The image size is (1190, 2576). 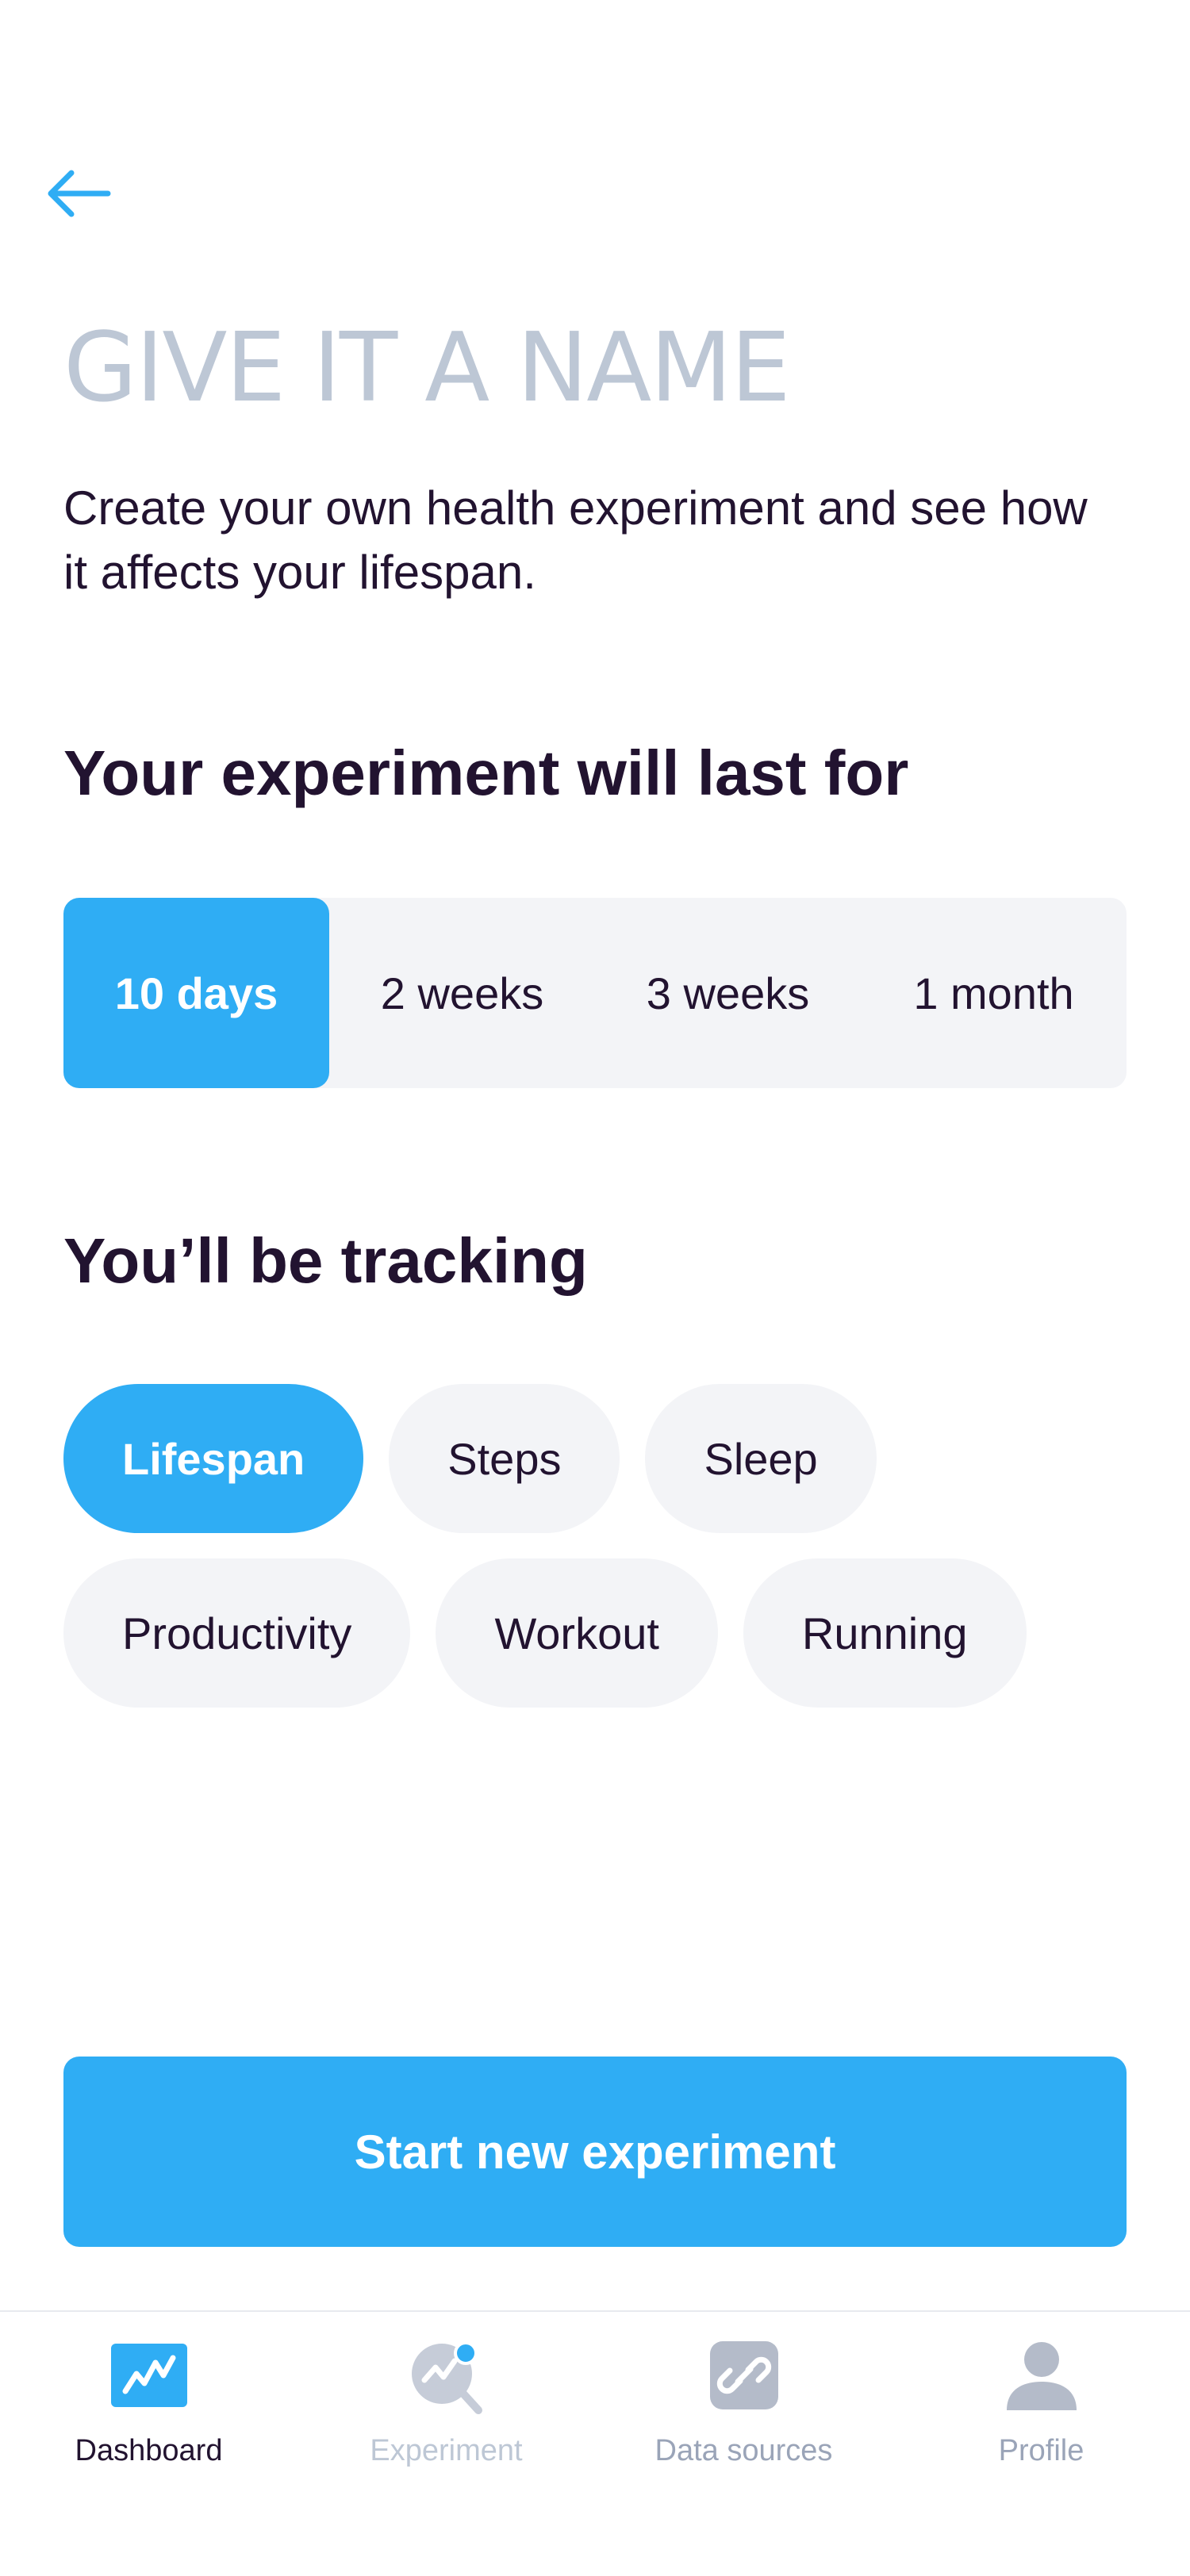 I want to click on duration-option-10-days: 10 days, so click(x=196, y=993).